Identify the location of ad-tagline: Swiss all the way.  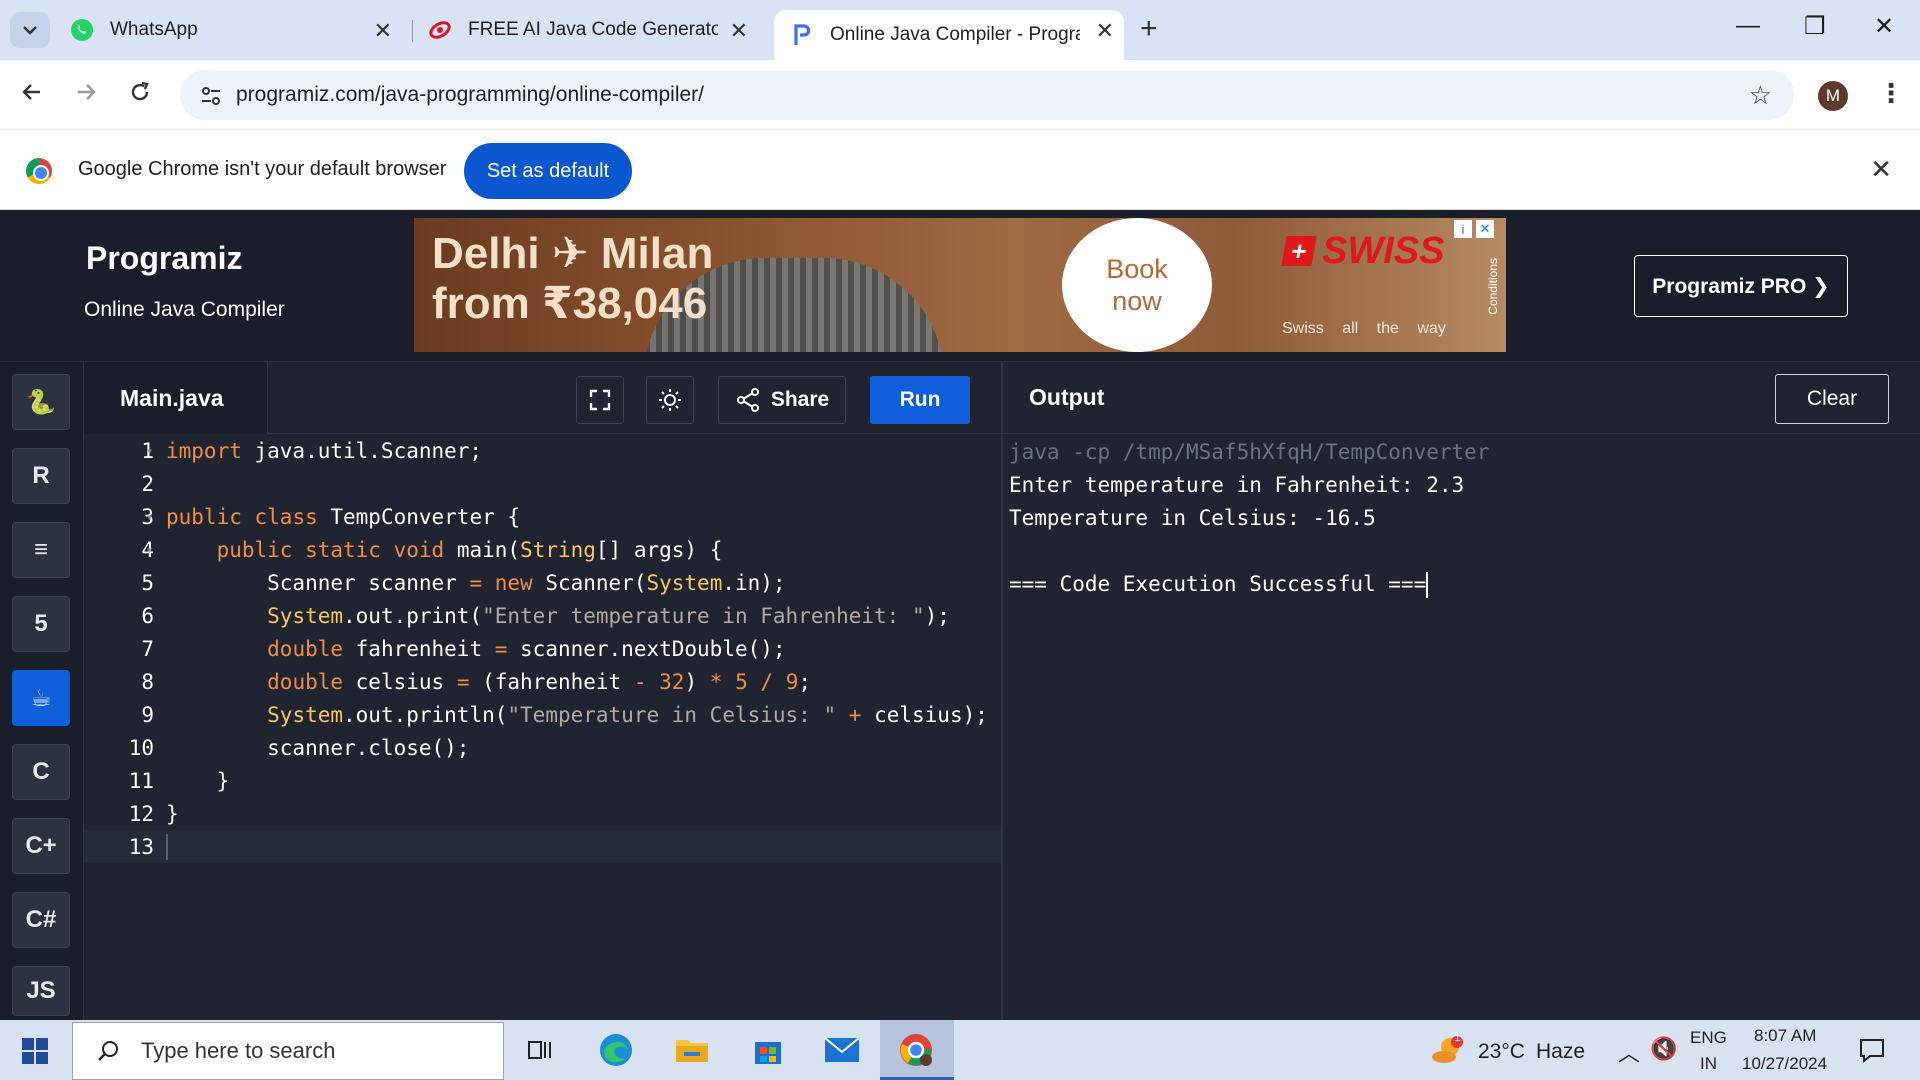
(1364, 328).